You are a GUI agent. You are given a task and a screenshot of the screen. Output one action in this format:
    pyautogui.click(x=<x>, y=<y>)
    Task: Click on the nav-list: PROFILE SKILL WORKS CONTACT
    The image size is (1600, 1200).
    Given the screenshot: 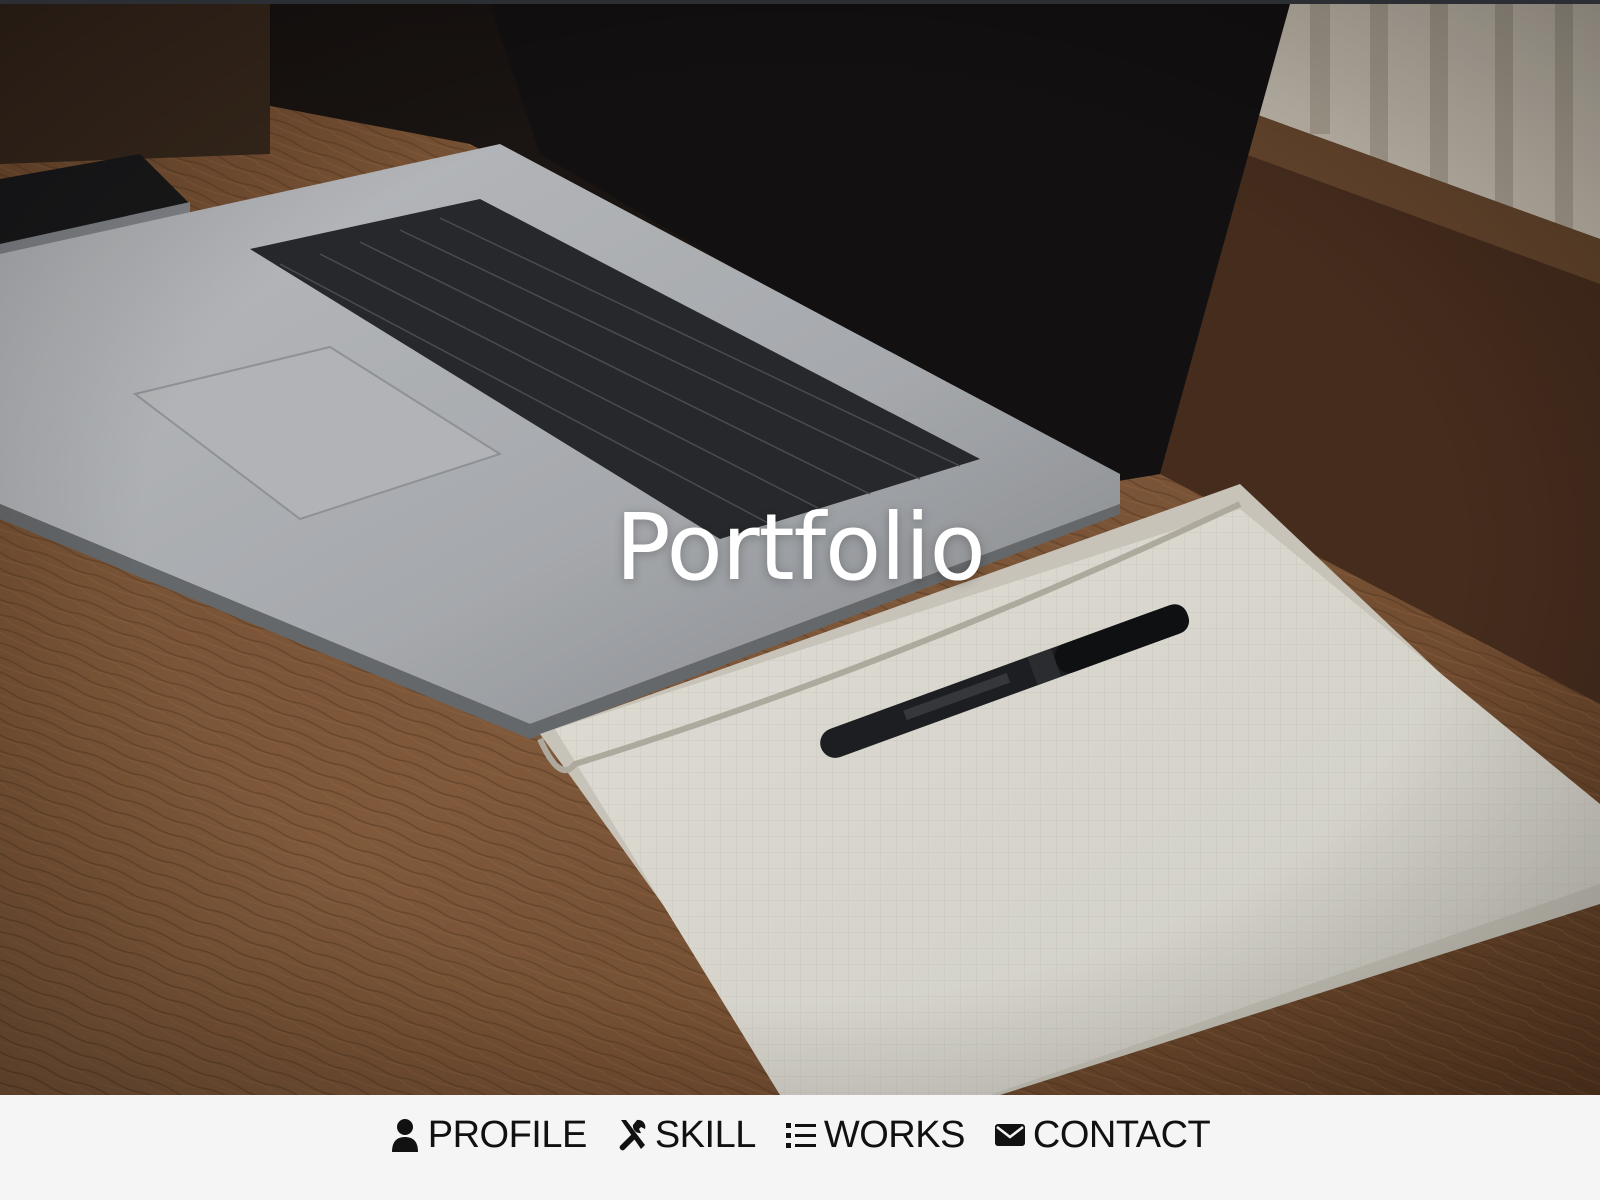 What is the action you would take?
    pyautogui.click(x=800, y=1135)
    